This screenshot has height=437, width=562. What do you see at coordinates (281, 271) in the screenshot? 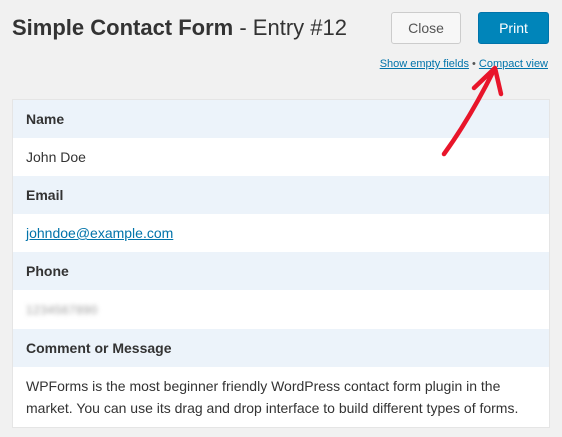
I see `field-label-phone: Phone` at bounding box center [281, 271].